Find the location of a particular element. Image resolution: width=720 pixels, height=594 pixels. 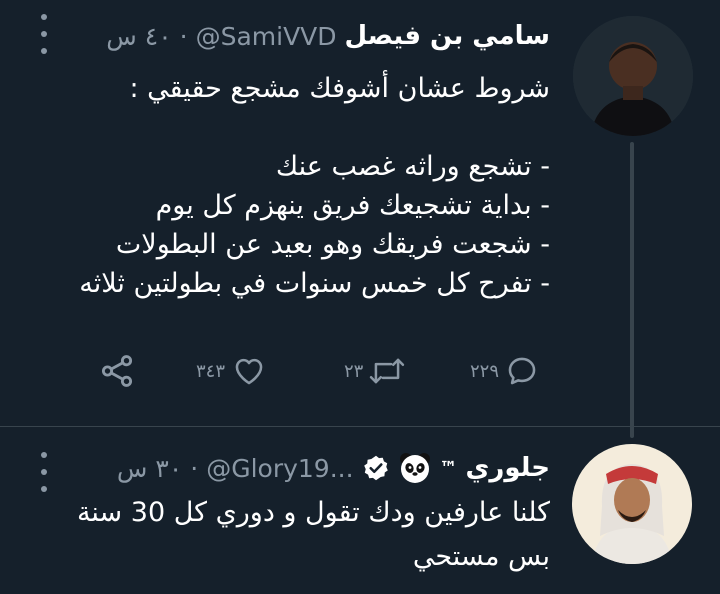

tweet-divider is located at coordinates (360, 426).